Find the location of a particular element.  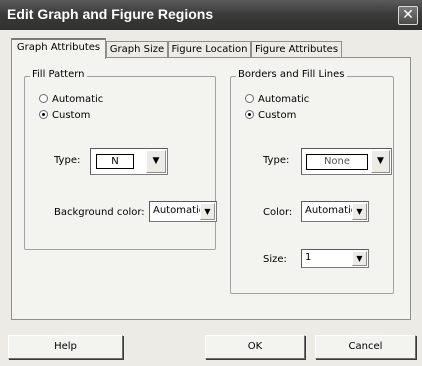

background-color-value: Automatic is located at coordinates (179, 210).